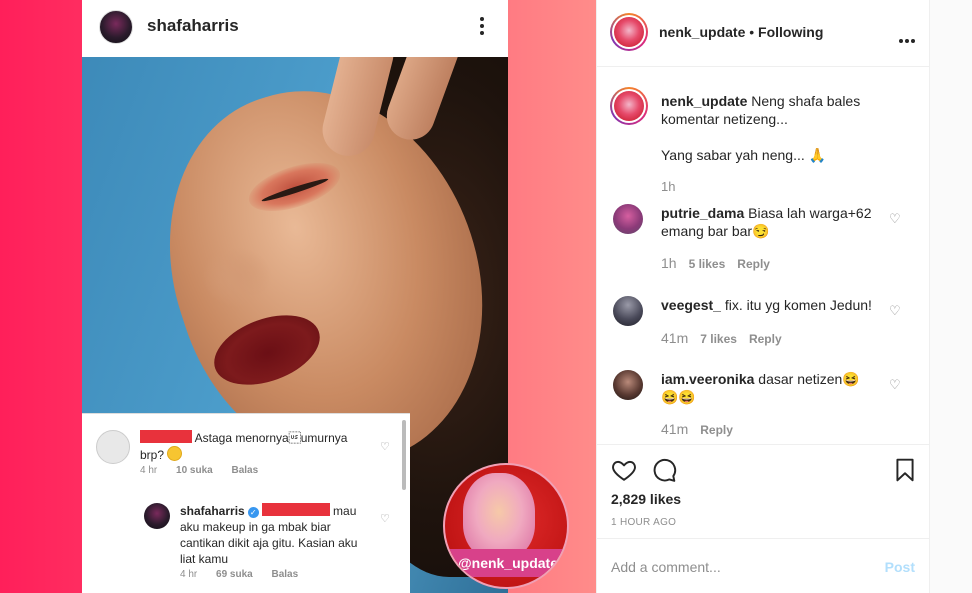 The width and height of the screenshot is (972, 593). Describe the element at coordinates (646, 499) in the screenshot. I see `likes-count: 2,829 likes` at that location.